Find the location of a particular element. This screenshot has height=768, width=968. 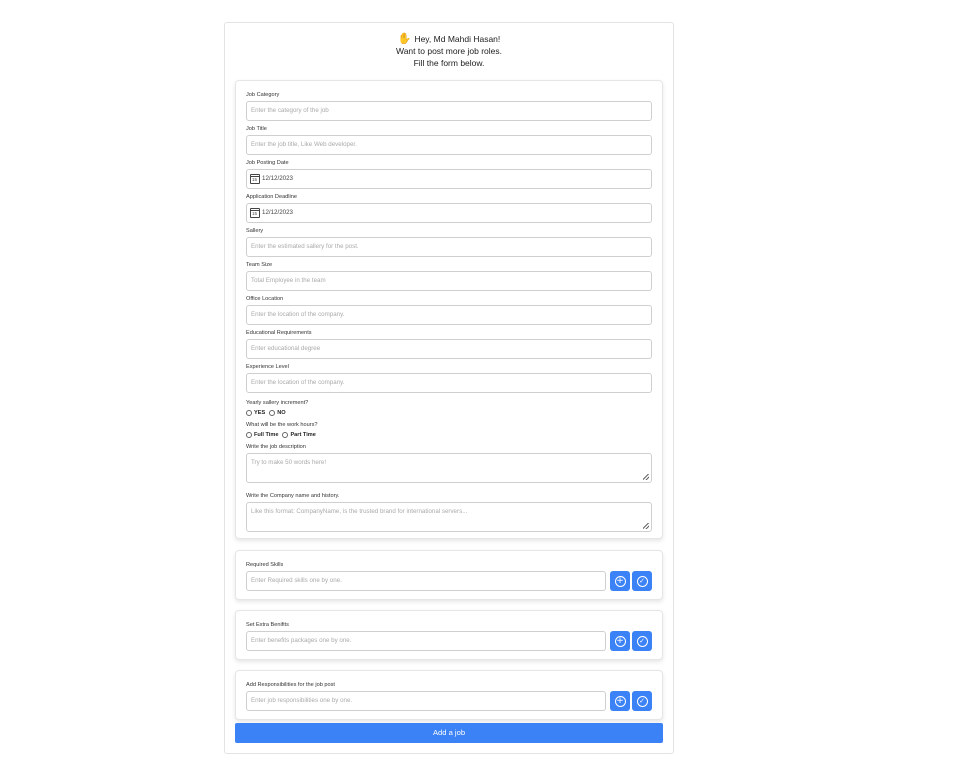

job-category-input: Enter the category of the job is located at coordinates (449, 111).